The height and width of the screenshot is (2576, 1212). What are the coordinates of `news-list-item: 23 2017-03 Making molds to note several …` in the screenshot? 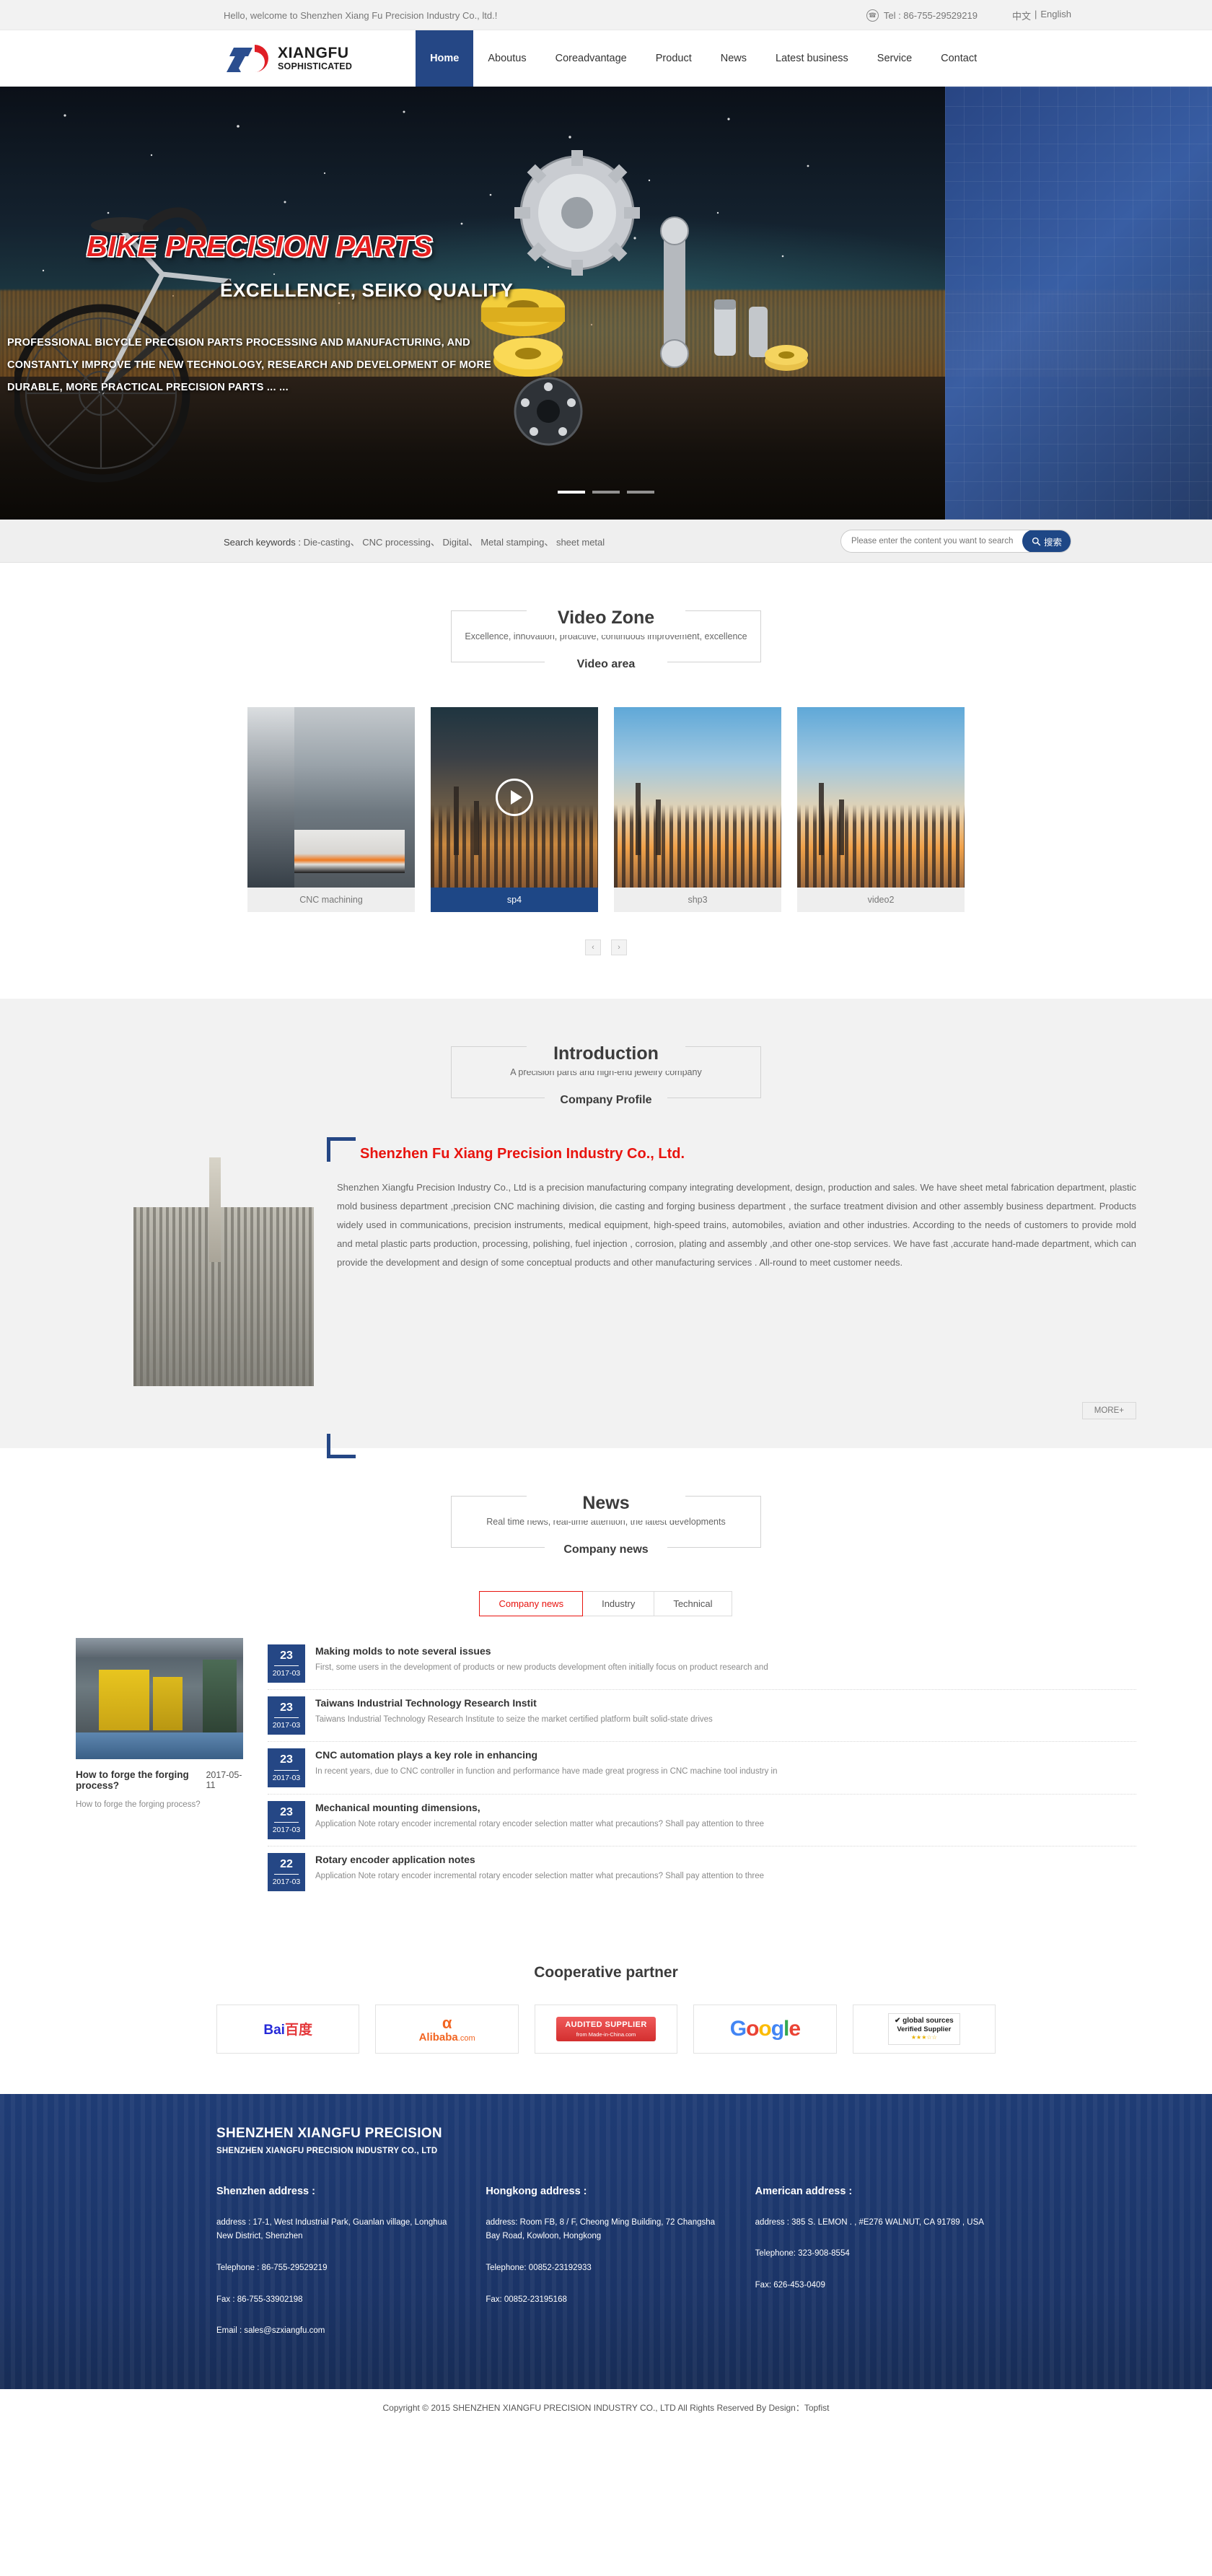 It's located at (702, 1664).